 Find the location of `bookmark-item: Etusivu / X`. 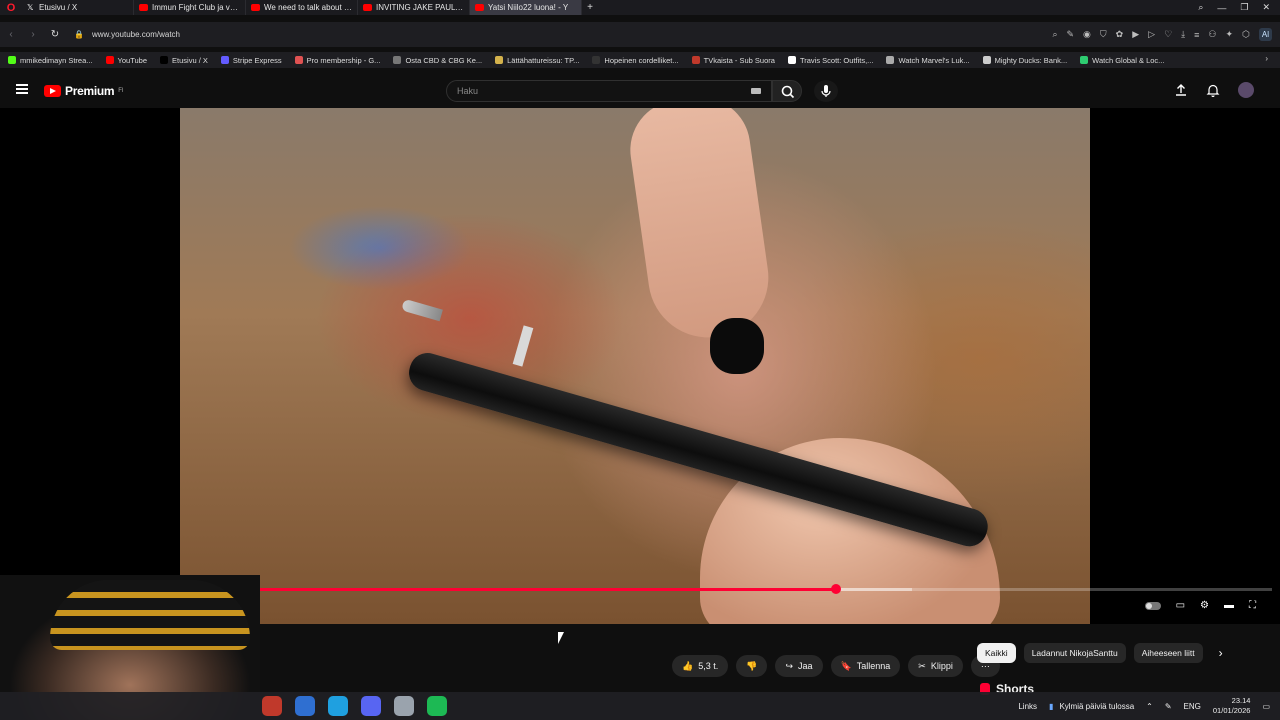

bookmark-item: Etusivu / X is located at coordinates (184, 60).